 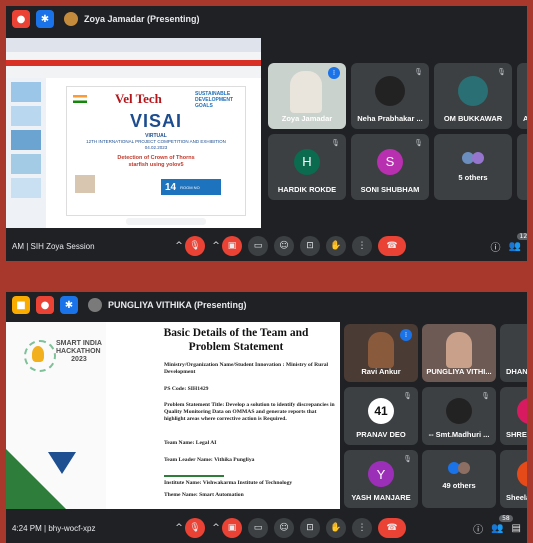 I want to click on people-count: 58, so click(x=506, y=518).